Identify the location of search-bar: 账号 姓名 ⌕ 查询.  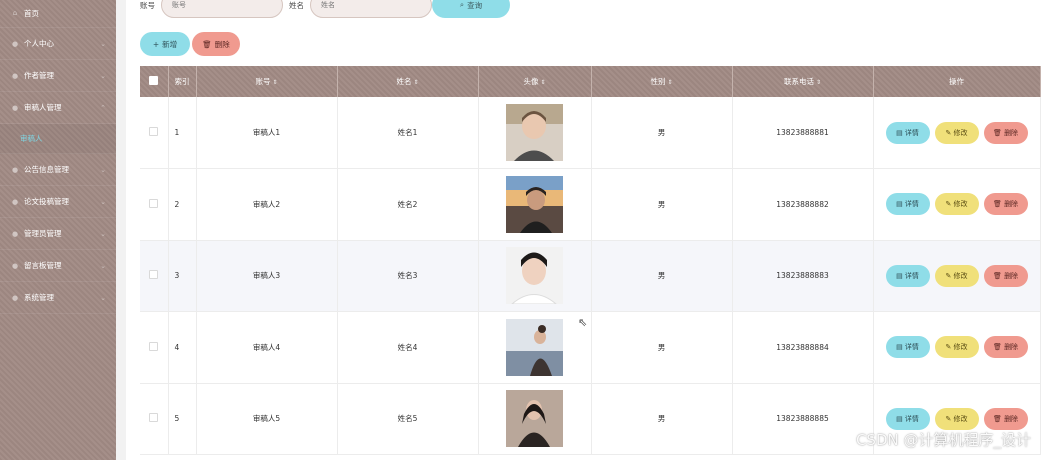
(325, 9).